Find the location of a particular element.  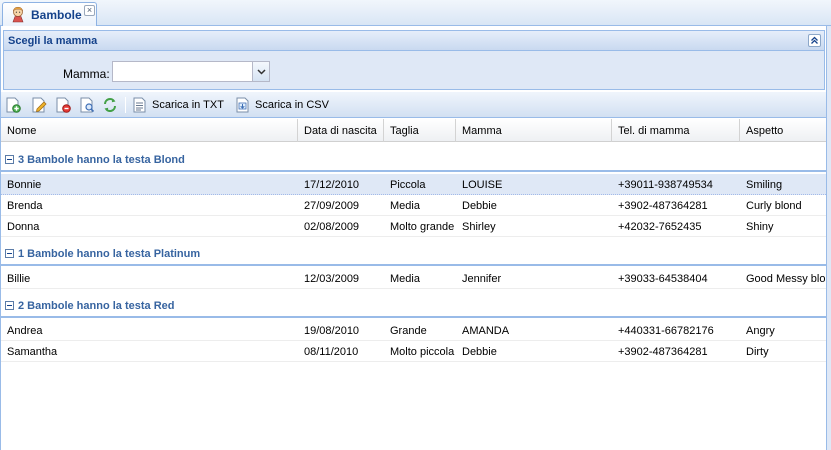

cell-aspetto: Curly blond is located at coordinates (774, 206).